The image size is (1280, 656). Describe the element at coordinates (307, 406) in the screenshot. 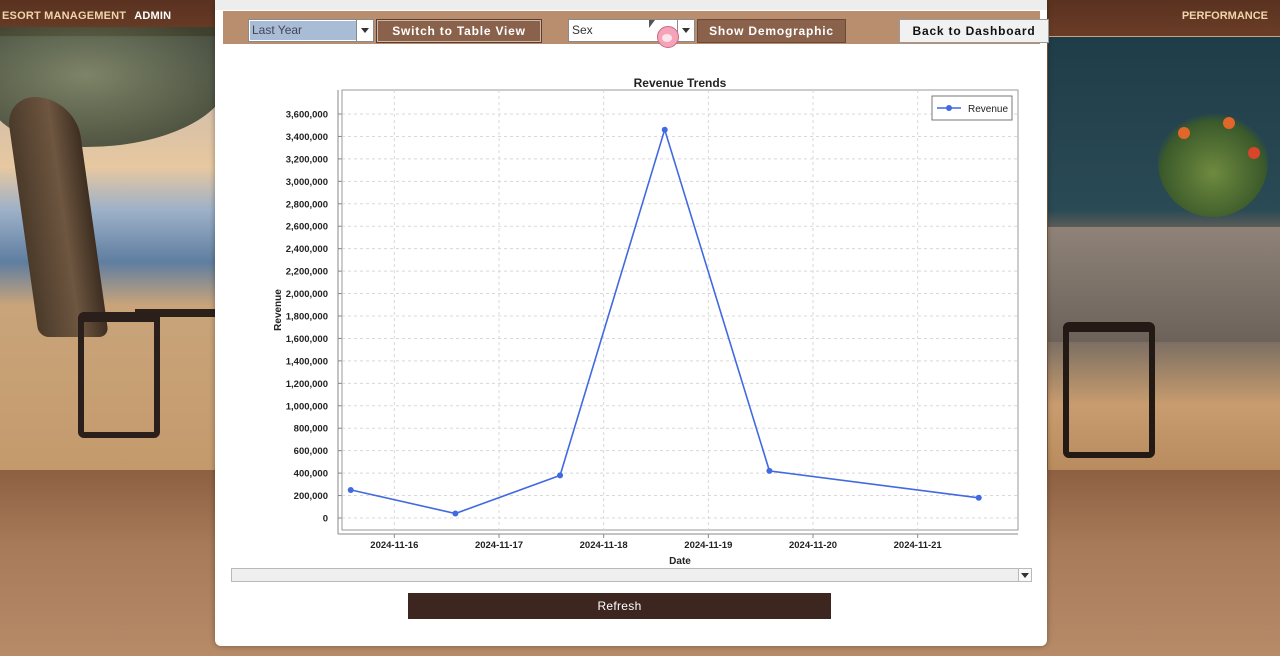

I see `y-tick-label: 1,000,000` at that location.